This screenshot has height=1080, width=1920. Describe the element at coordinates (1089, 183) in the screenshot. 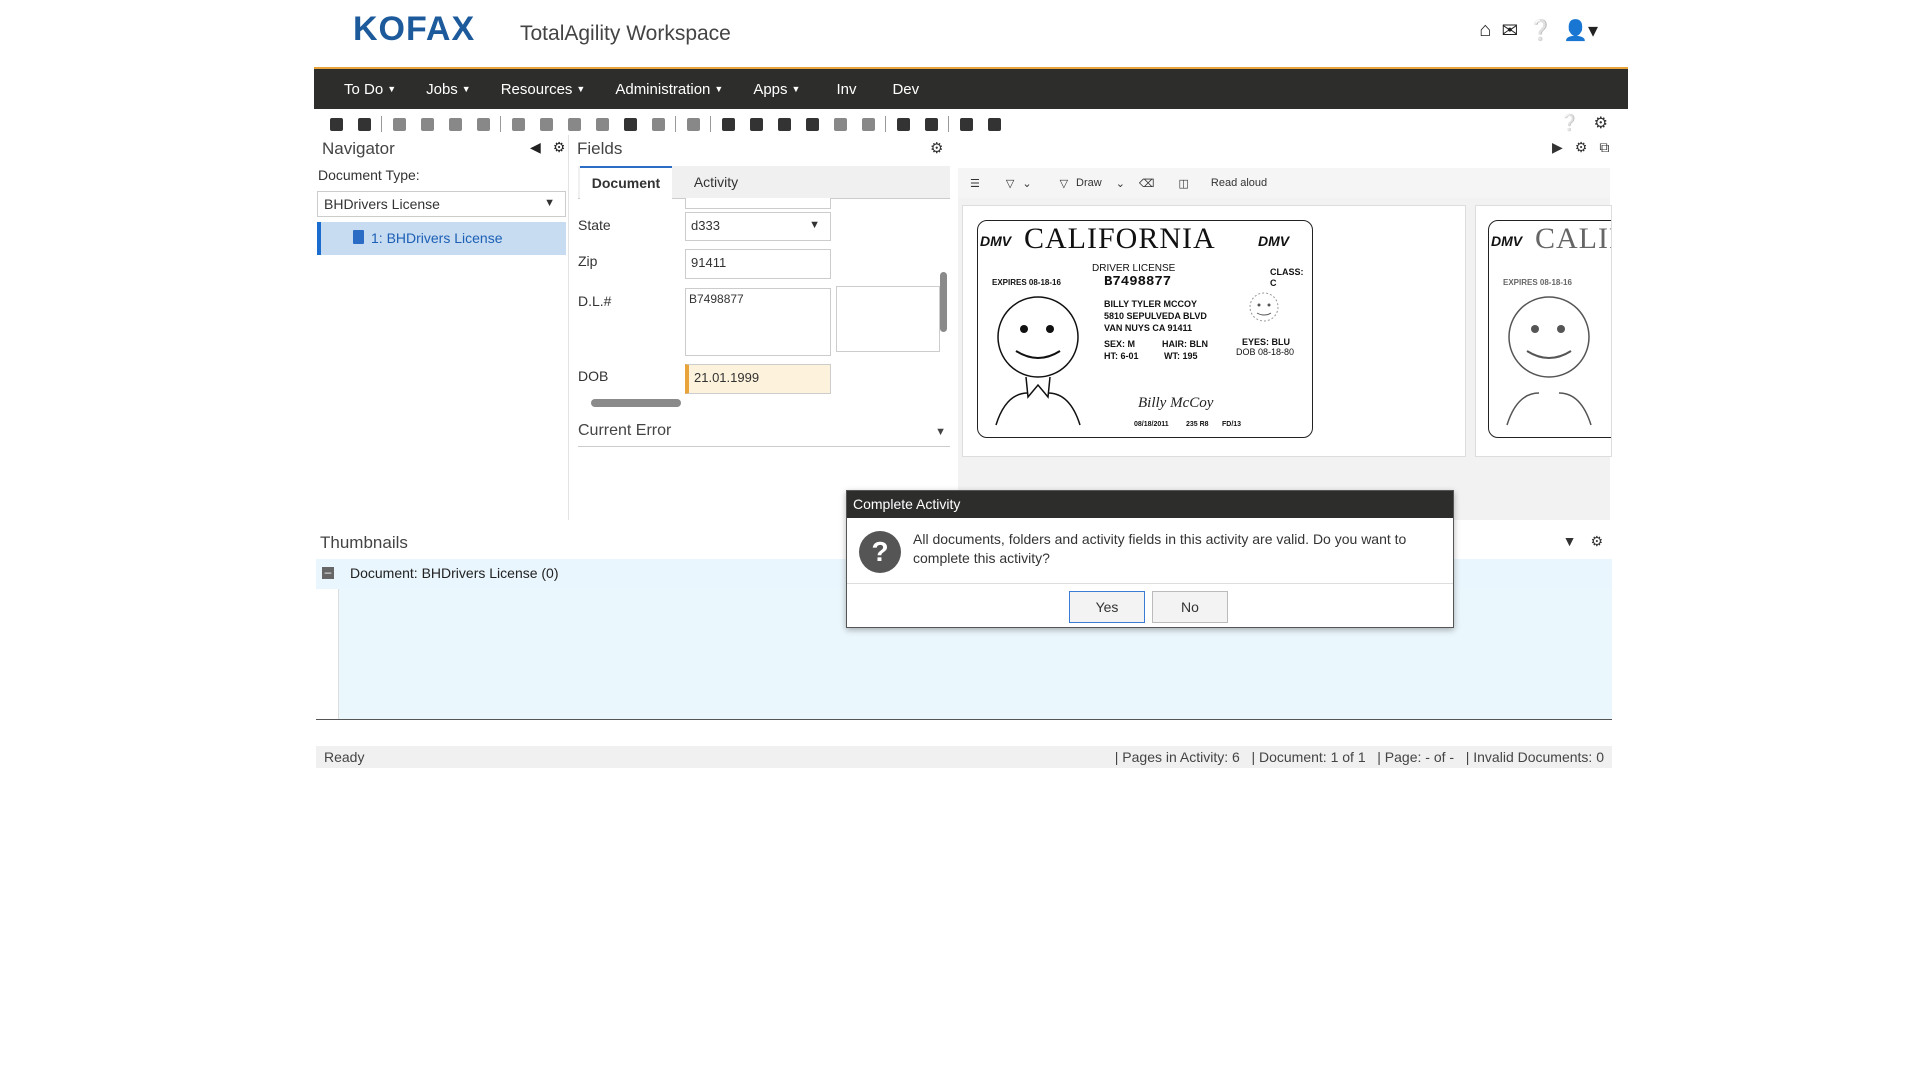

I see `draw-button: Draw` at that location.